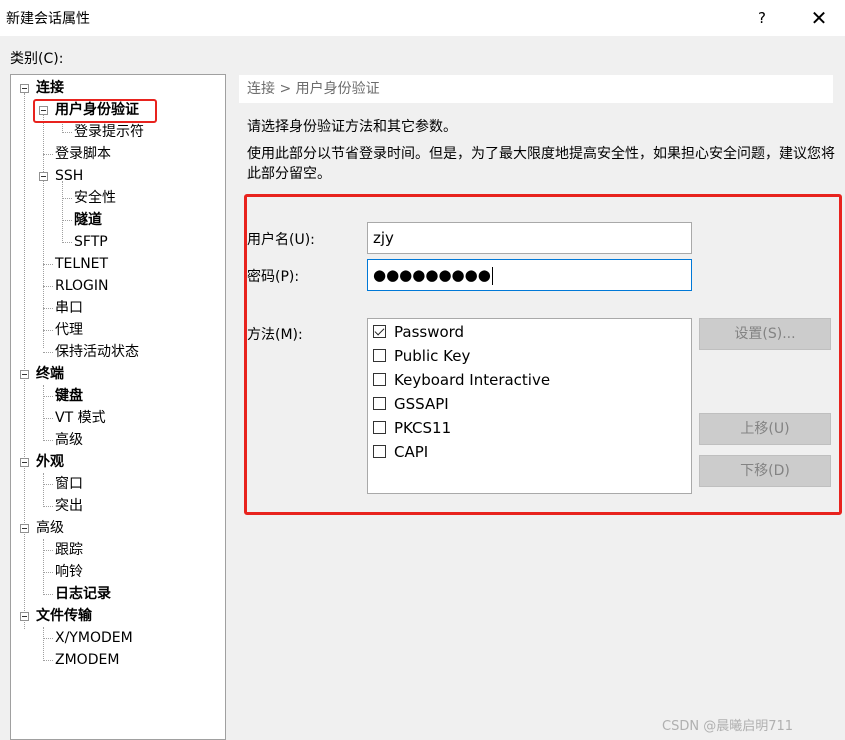  I want to click on expand-ssh-icon, so click(43, 176).